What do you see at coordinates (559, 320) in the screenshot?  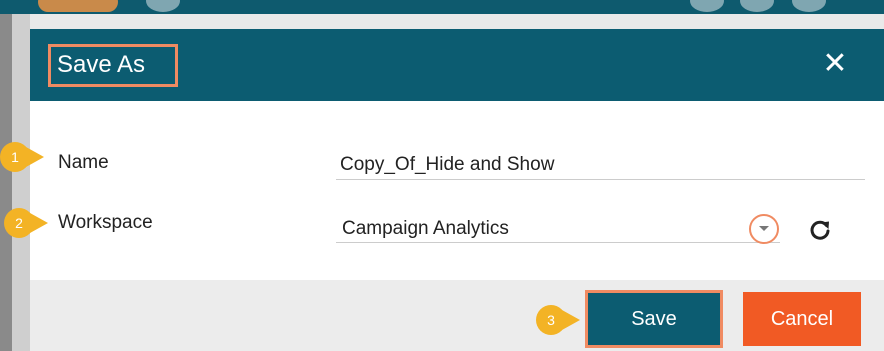 I see `step-marker-3: 3` at bounding box center [559, 320].